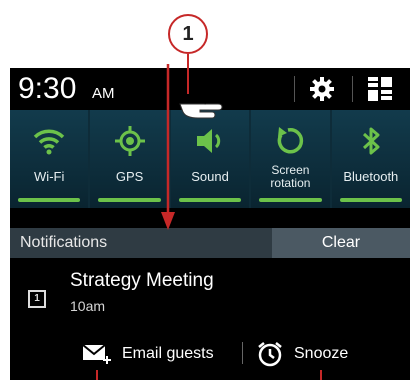 The image size is (410, 380). I want to click on toggle-bluetooth: Bluetooth, so click(370, 159).